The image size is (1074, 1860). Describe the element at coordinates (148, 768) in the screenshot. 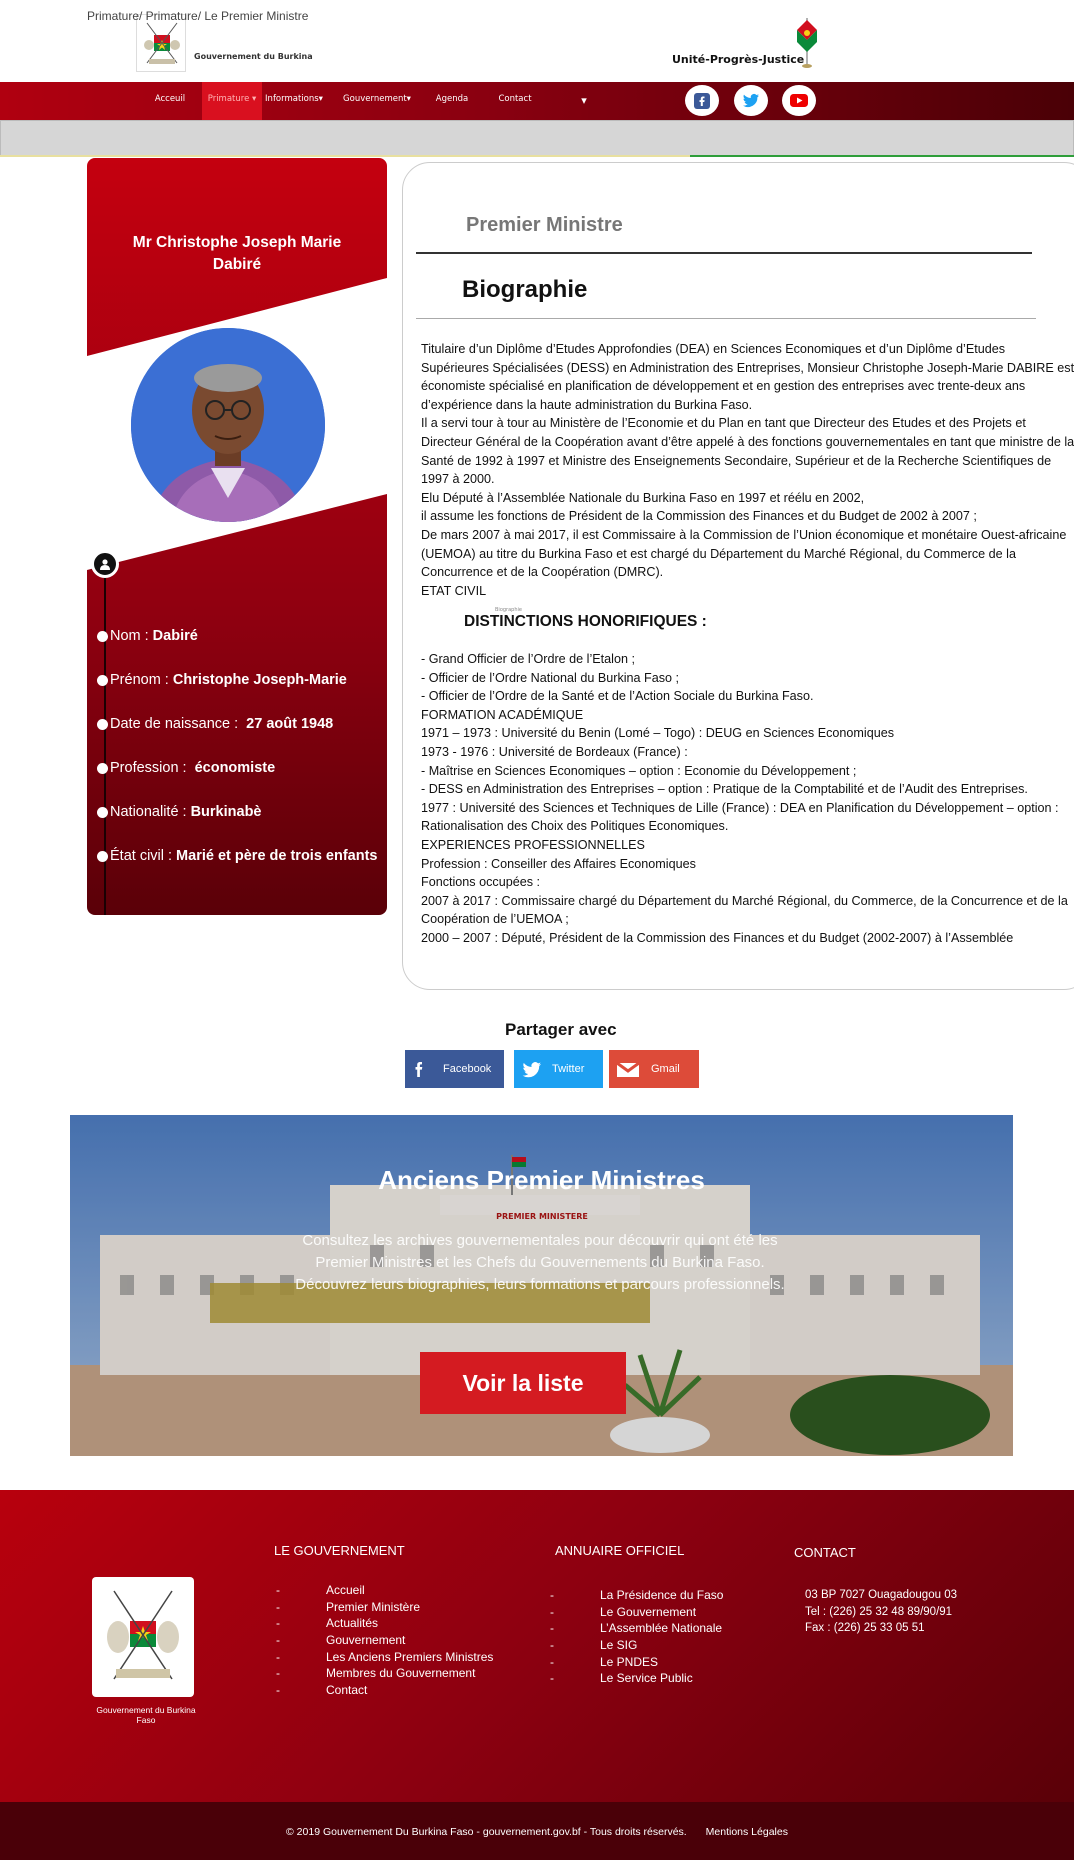

I see `info-label: Profession :` at that location.